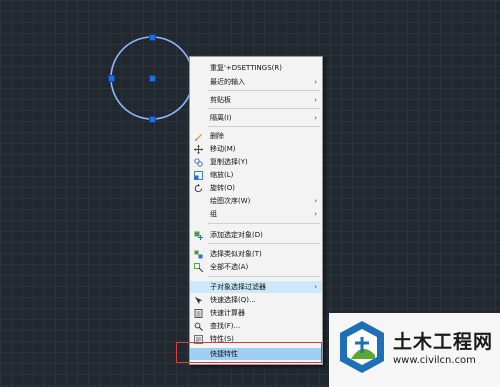 Image resolution: width=500 pixels, height=387 pixels. Describe the element at coordinates (221, 118) in the screenshot. I see `menu-item-label: 隔离(I)` at that location.